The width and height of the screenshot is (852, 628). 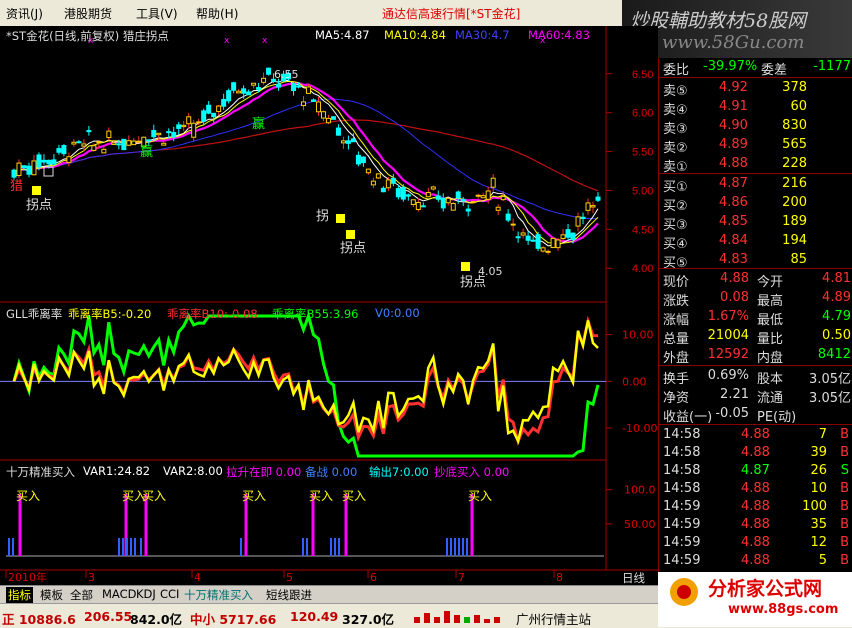 I want to click on logo-icon, so click(x=684, y=592).